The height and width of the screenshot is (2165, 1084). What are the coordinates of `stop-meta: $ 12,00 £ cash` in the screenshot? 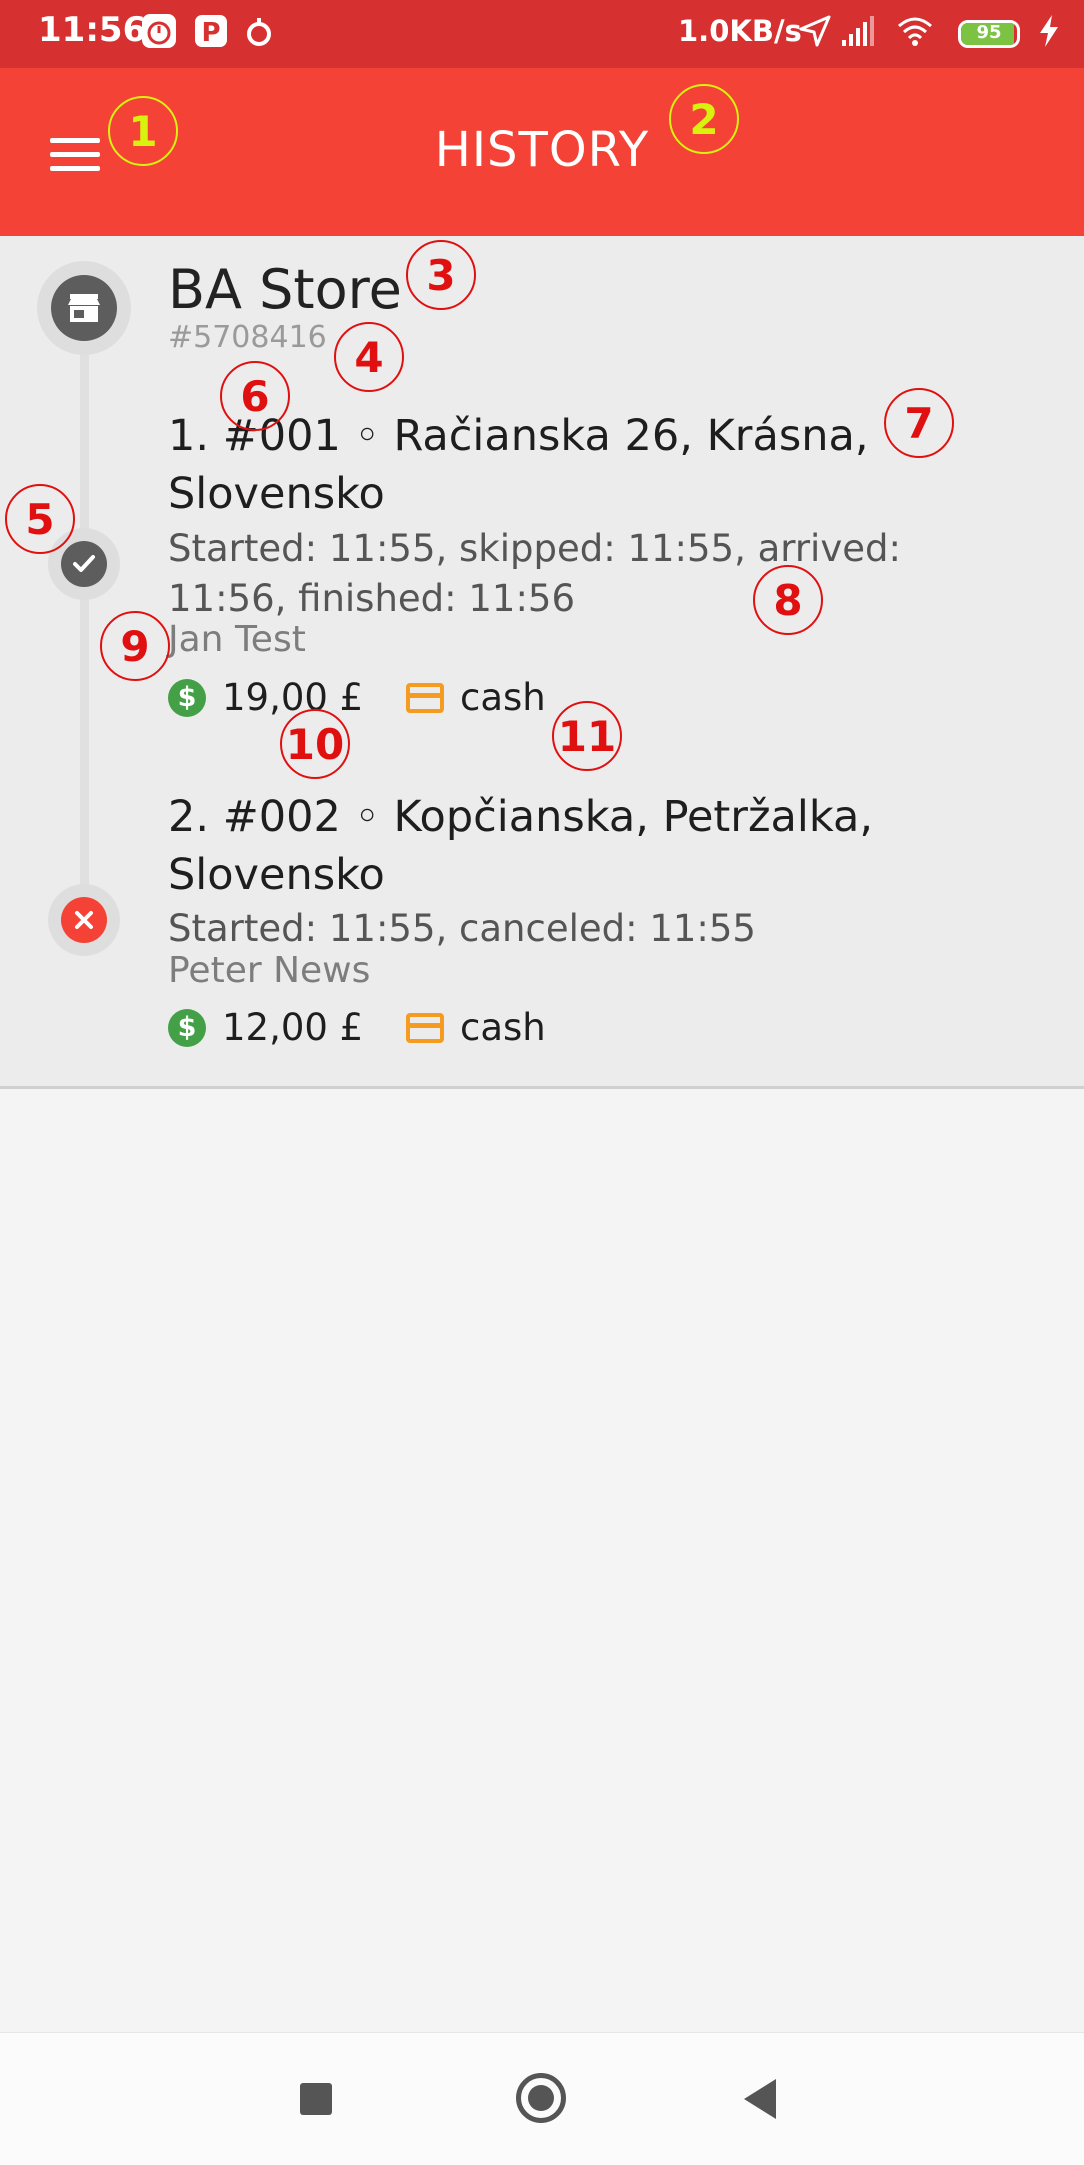 It's located at (418, 1028).